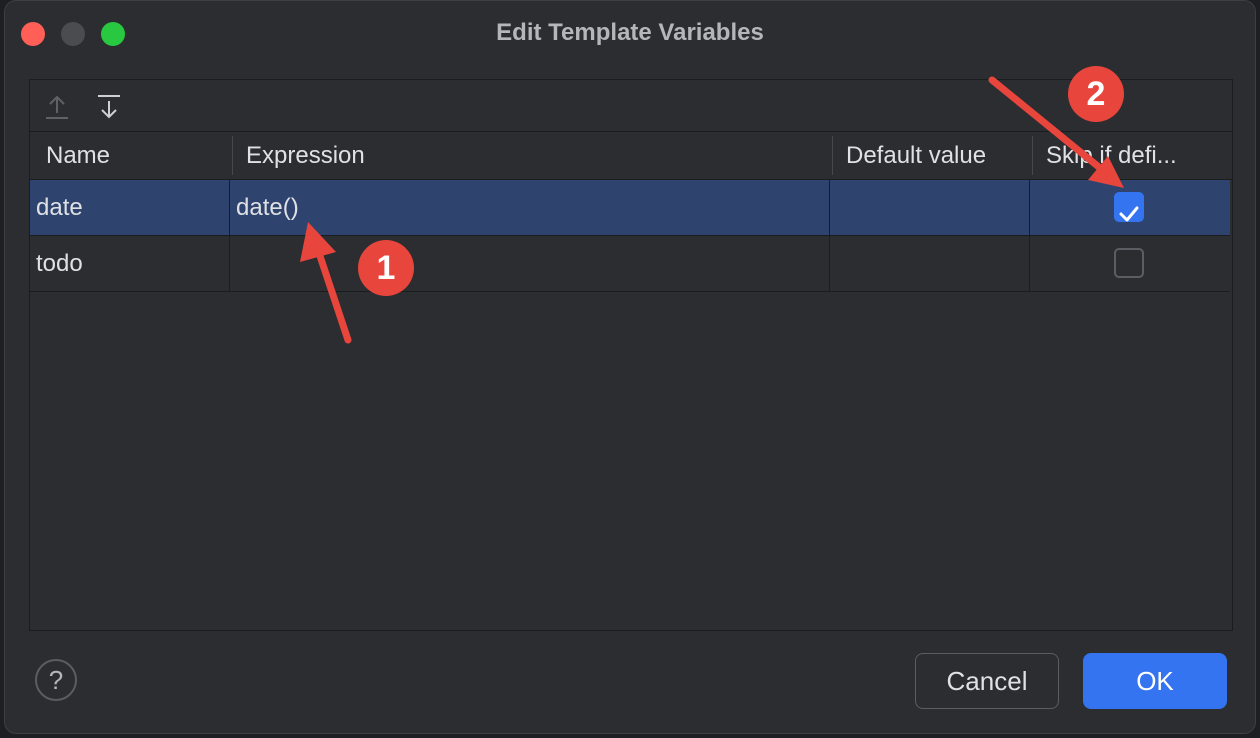 Image resolution: width=1260 pixels, height=738 pixels. I want to click on dialog-title: Edit Template Variables, so click(630, 32).